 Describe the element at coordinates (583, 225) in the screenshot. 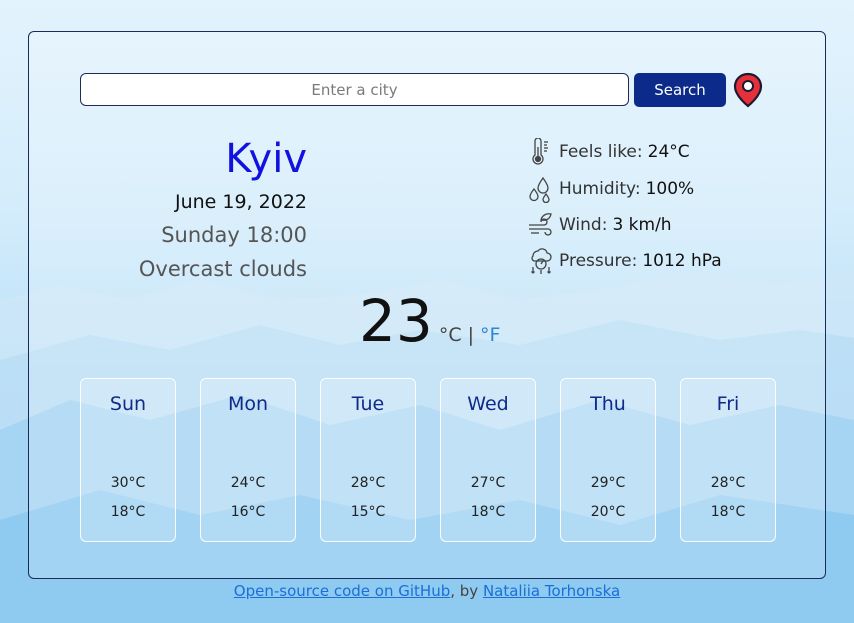

I see `wind-label: Wind:` at that location.